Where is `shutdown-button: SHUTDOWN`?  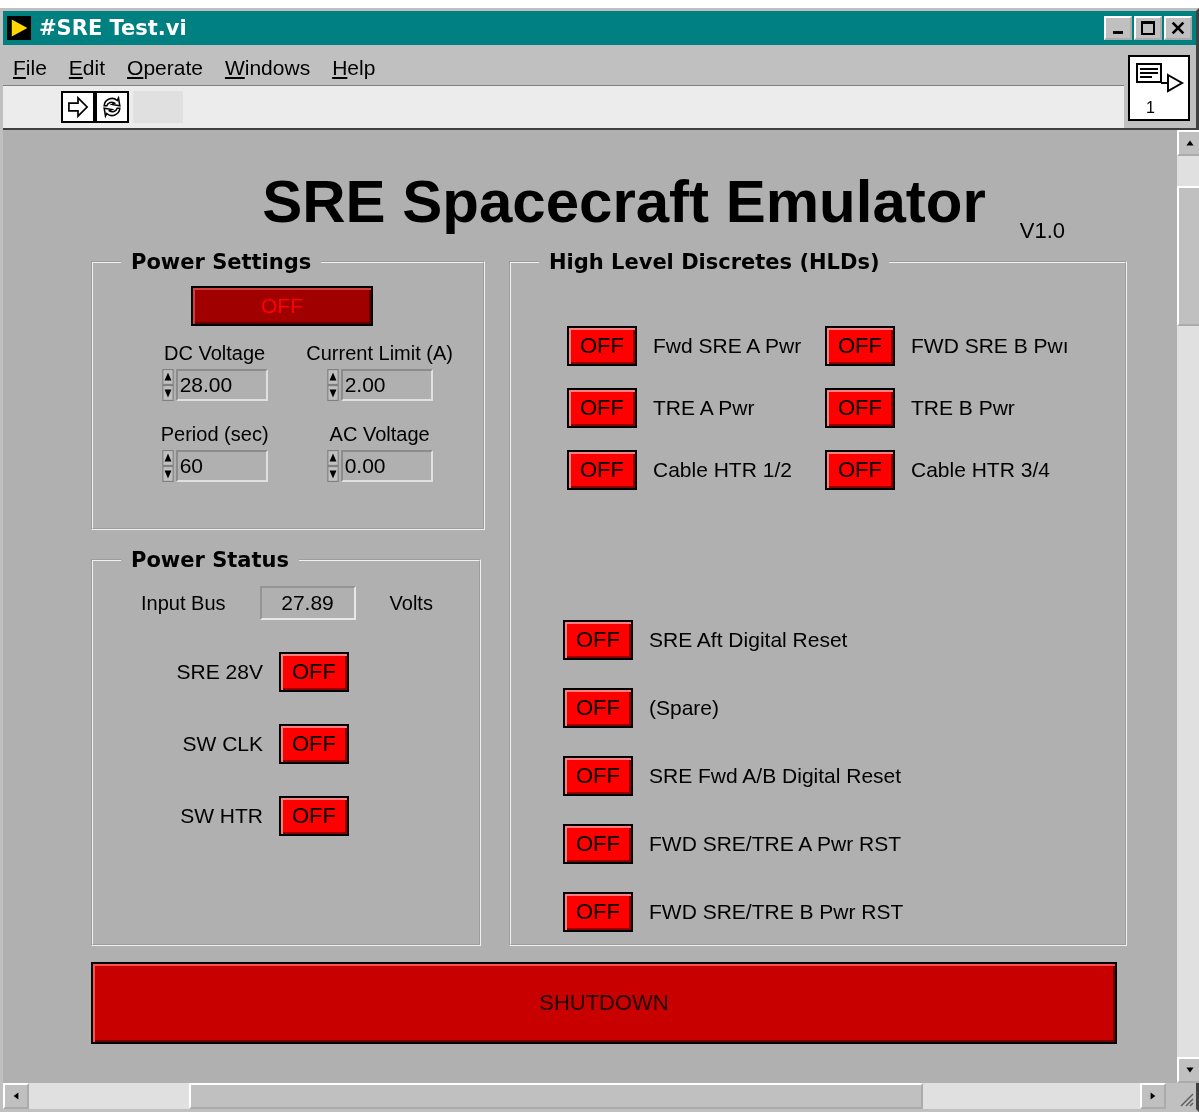
shutdown-button: SHUTDOWN is located at coordinates (604, 1003).